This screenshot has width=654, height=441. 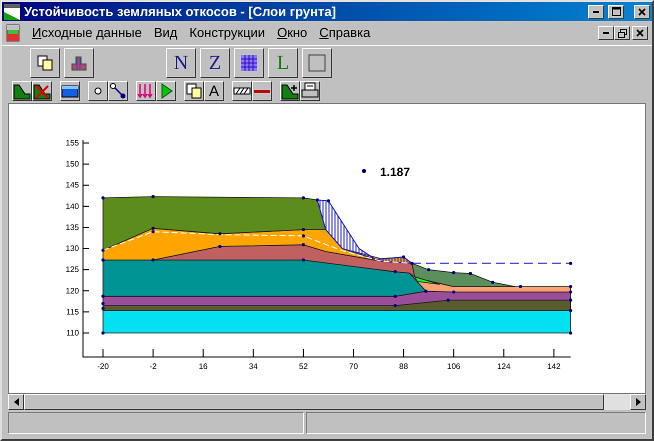 I want to click on window-title: Устойчивость земляных откосов - [Слои грунта], so click(x=180, y=11).